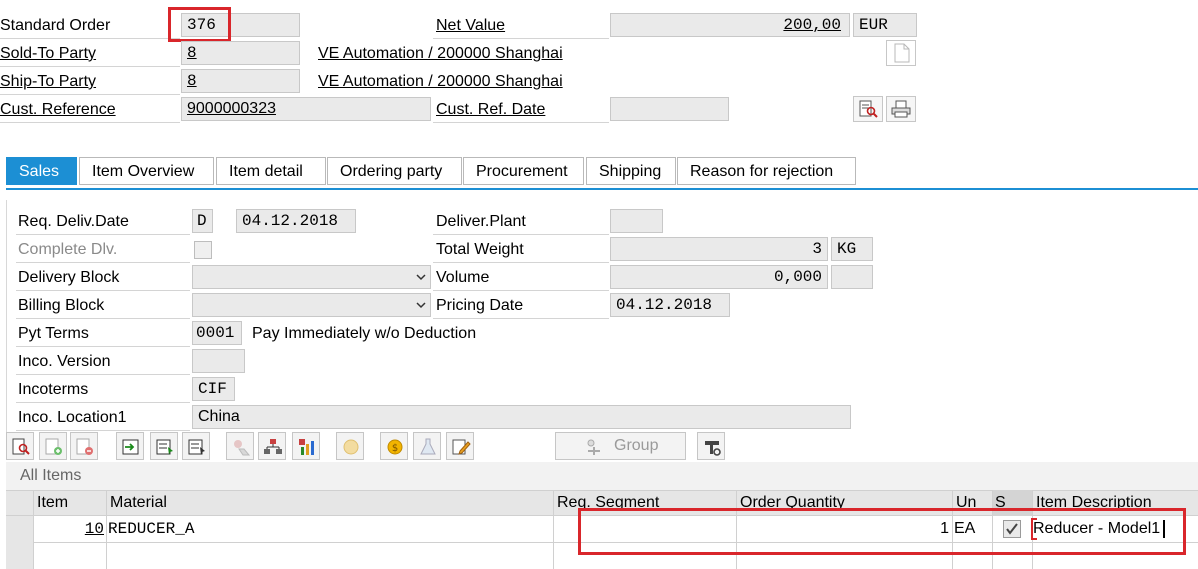 This screenshot has width=1198, height=569. I want to click on tab-procurement: Procurement, so click(523, 171).